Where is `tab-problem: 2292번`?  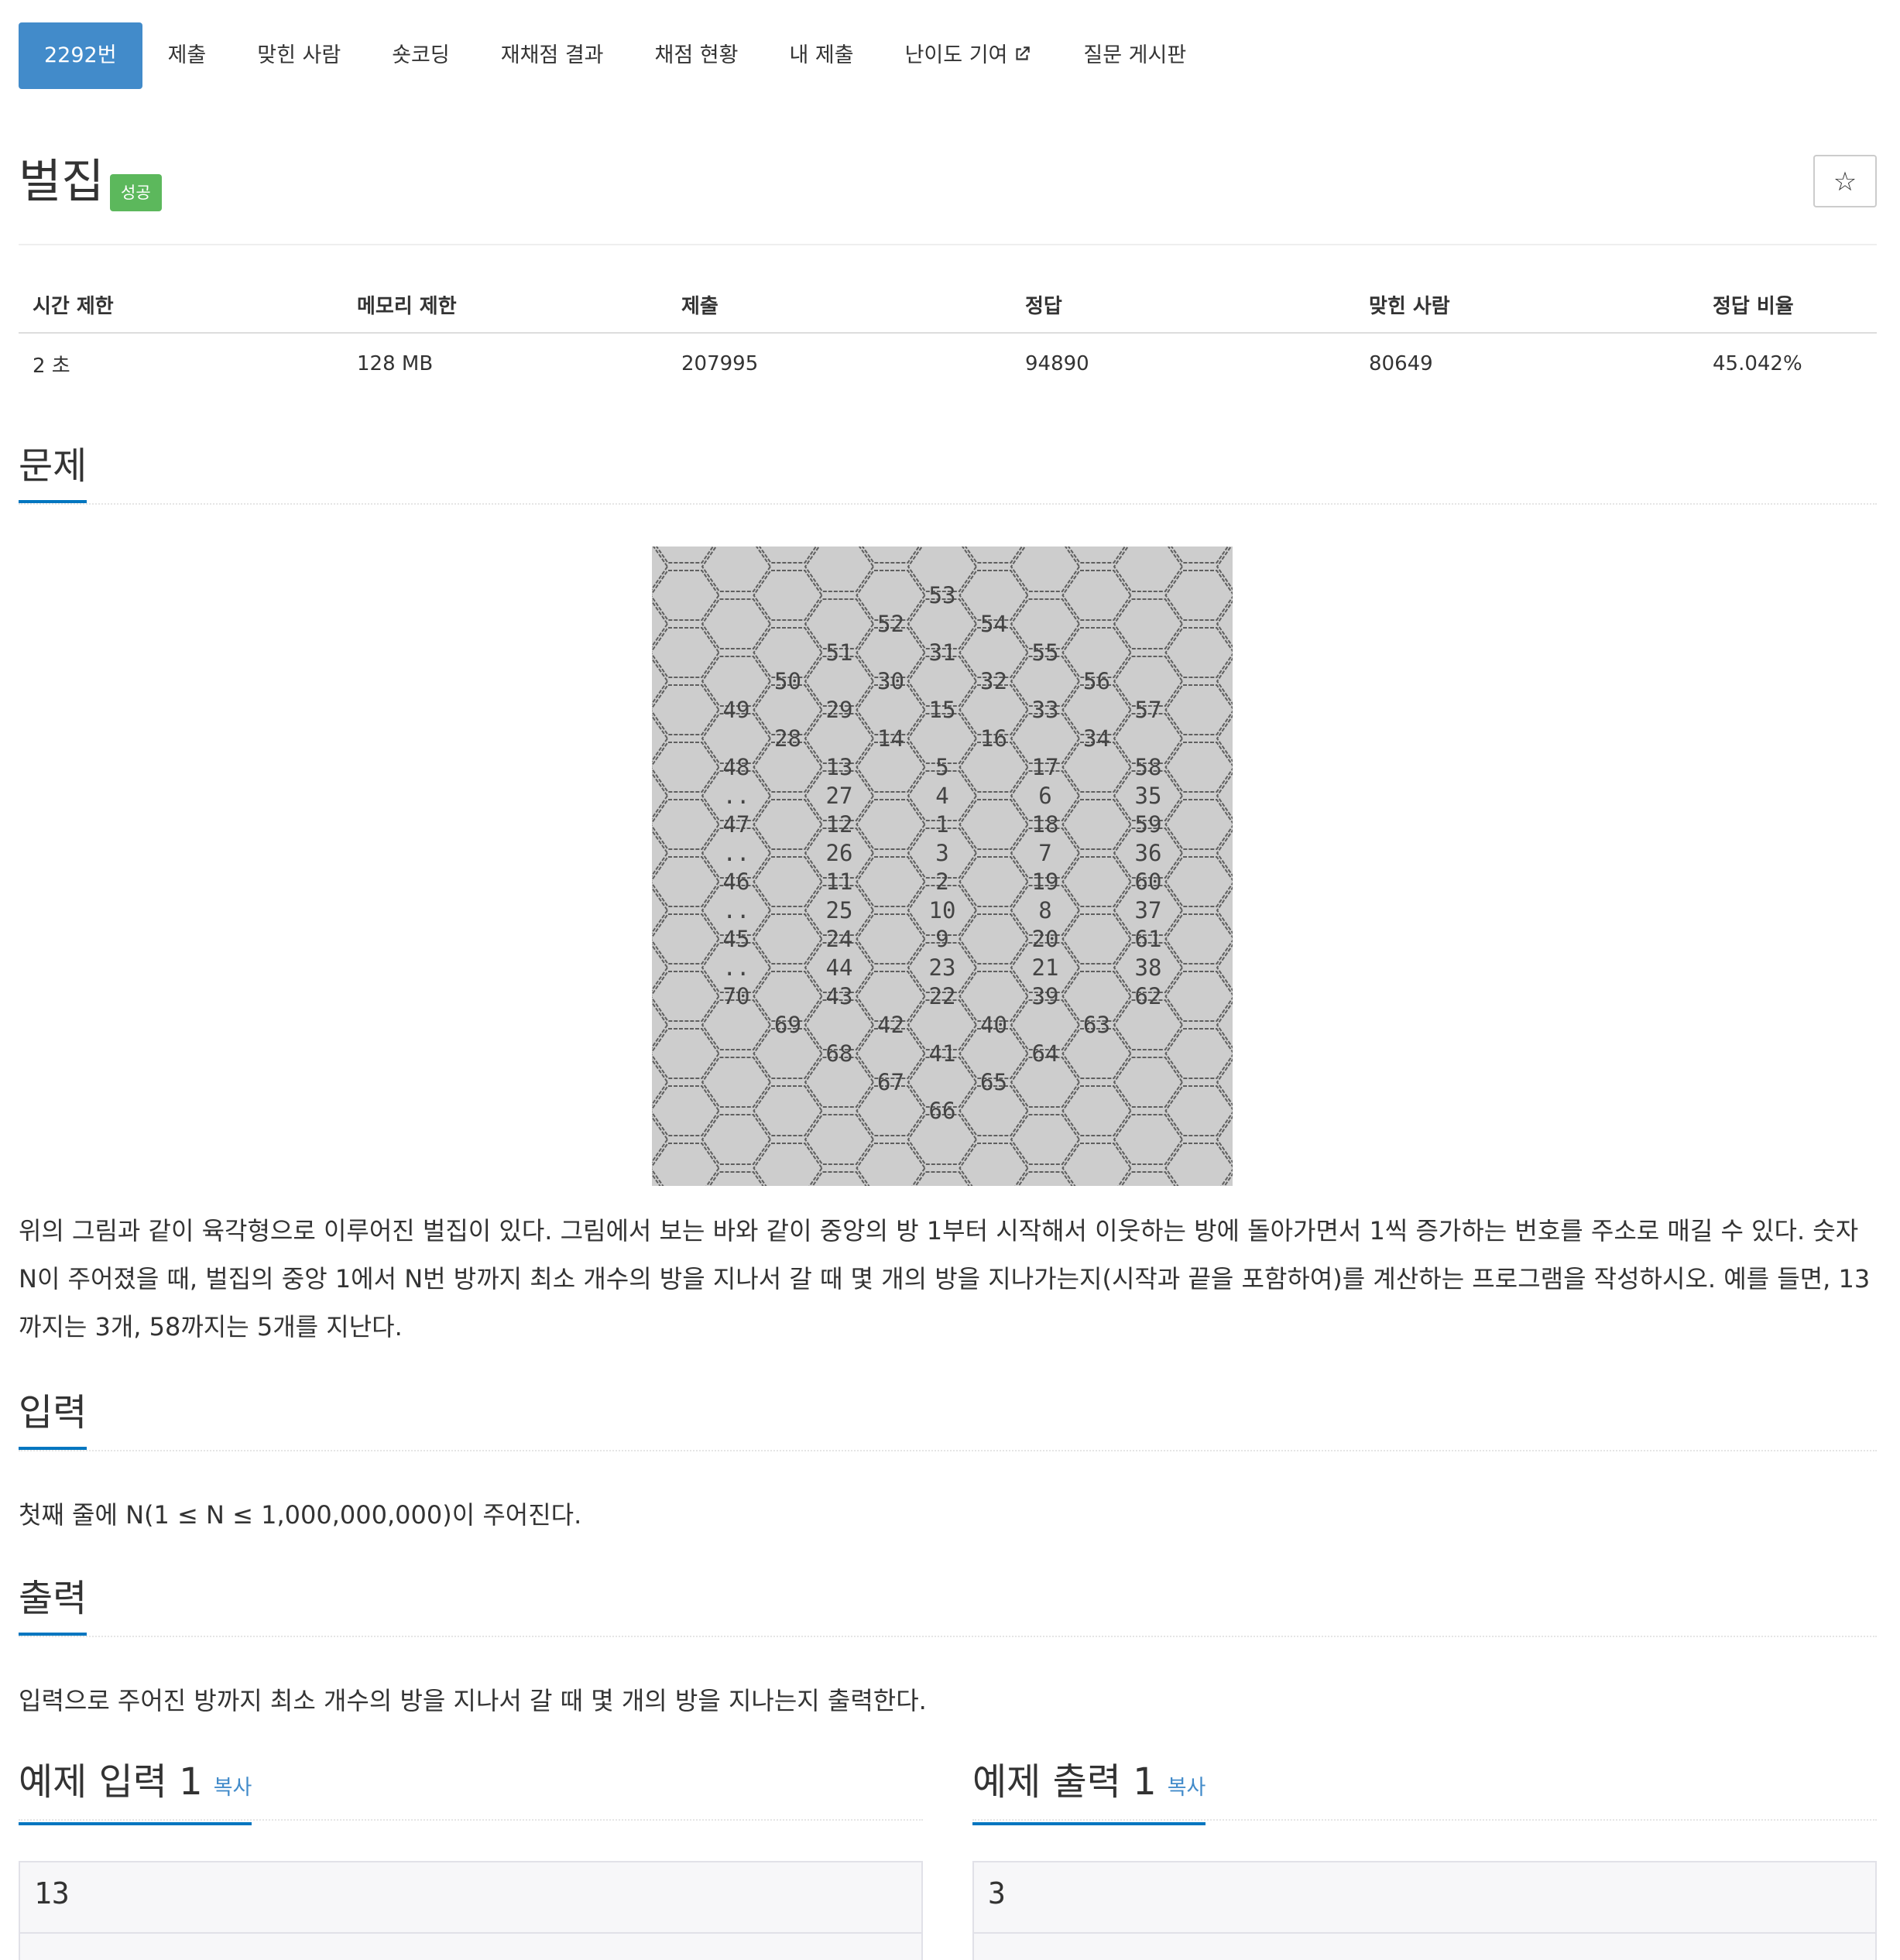 tab-problem: 2292번 is located at coordinates (80, 55).